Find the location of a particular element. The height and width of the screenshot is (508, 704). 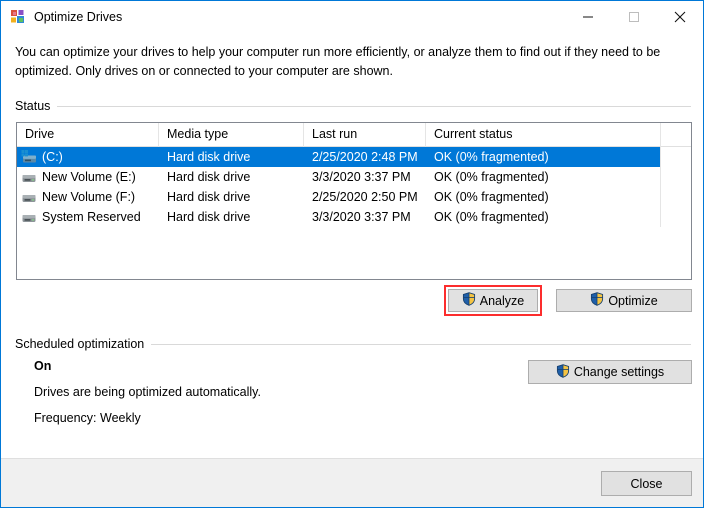

window-title: Optimize Drives is located at coordinates (78, 17).